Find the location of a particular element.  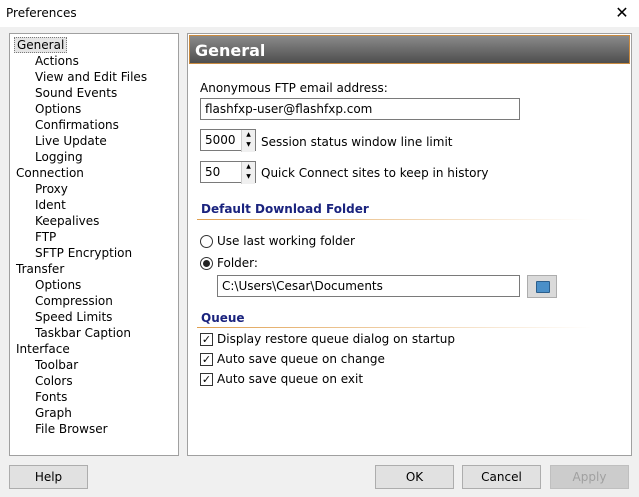

tree-item: View and Edit Files is located at coordinates (91, 77).